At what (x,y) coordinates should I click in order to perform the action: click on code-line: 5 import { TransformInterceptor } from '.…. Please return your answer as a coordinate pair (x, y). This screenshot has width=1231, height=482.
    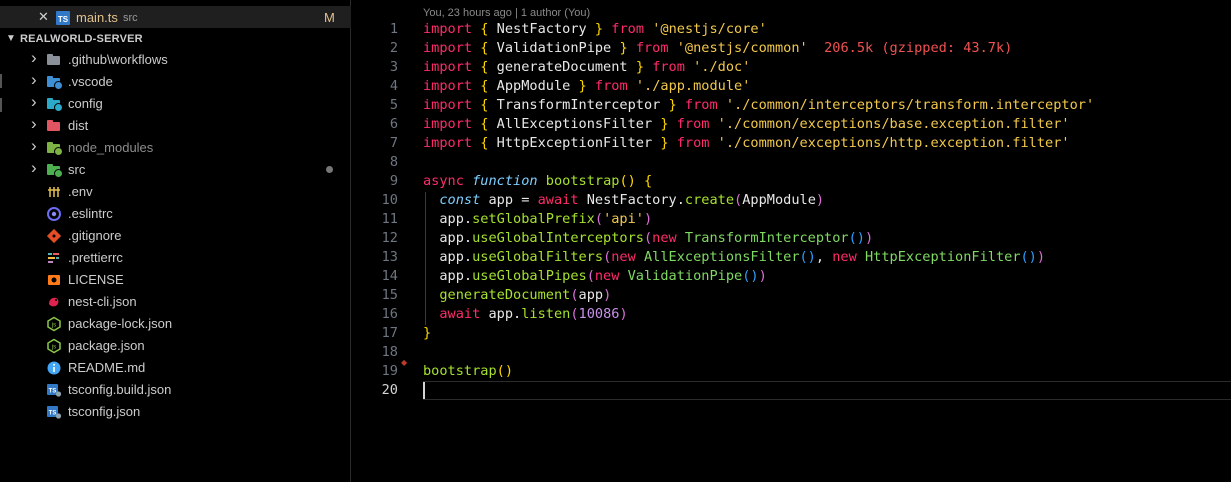
    Looking at the image, I should click on (791, 105).